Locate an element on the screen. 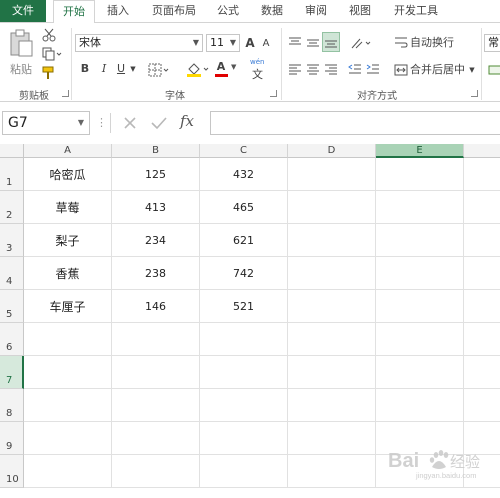  align-top-icon is located at coordinates (295, 43).